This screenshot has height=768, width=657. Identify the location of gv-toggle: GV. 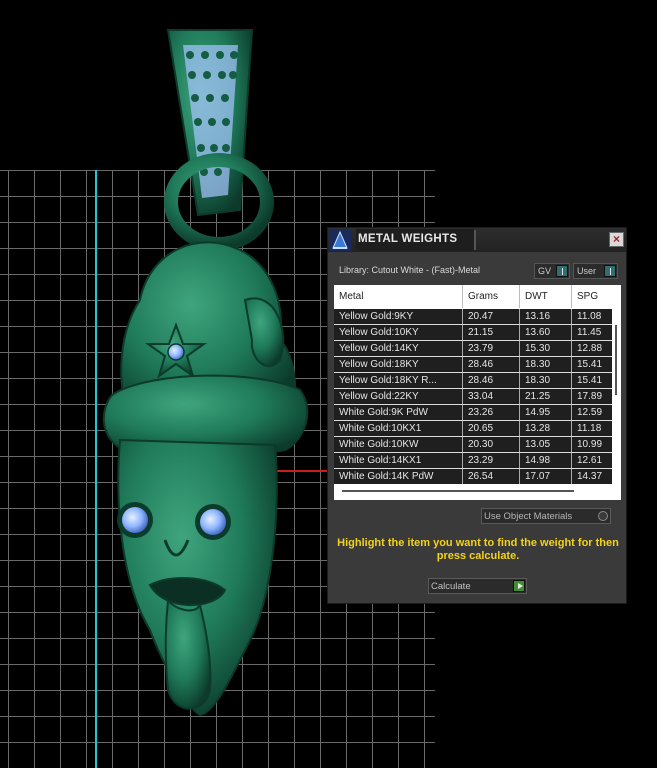
(552, 271).